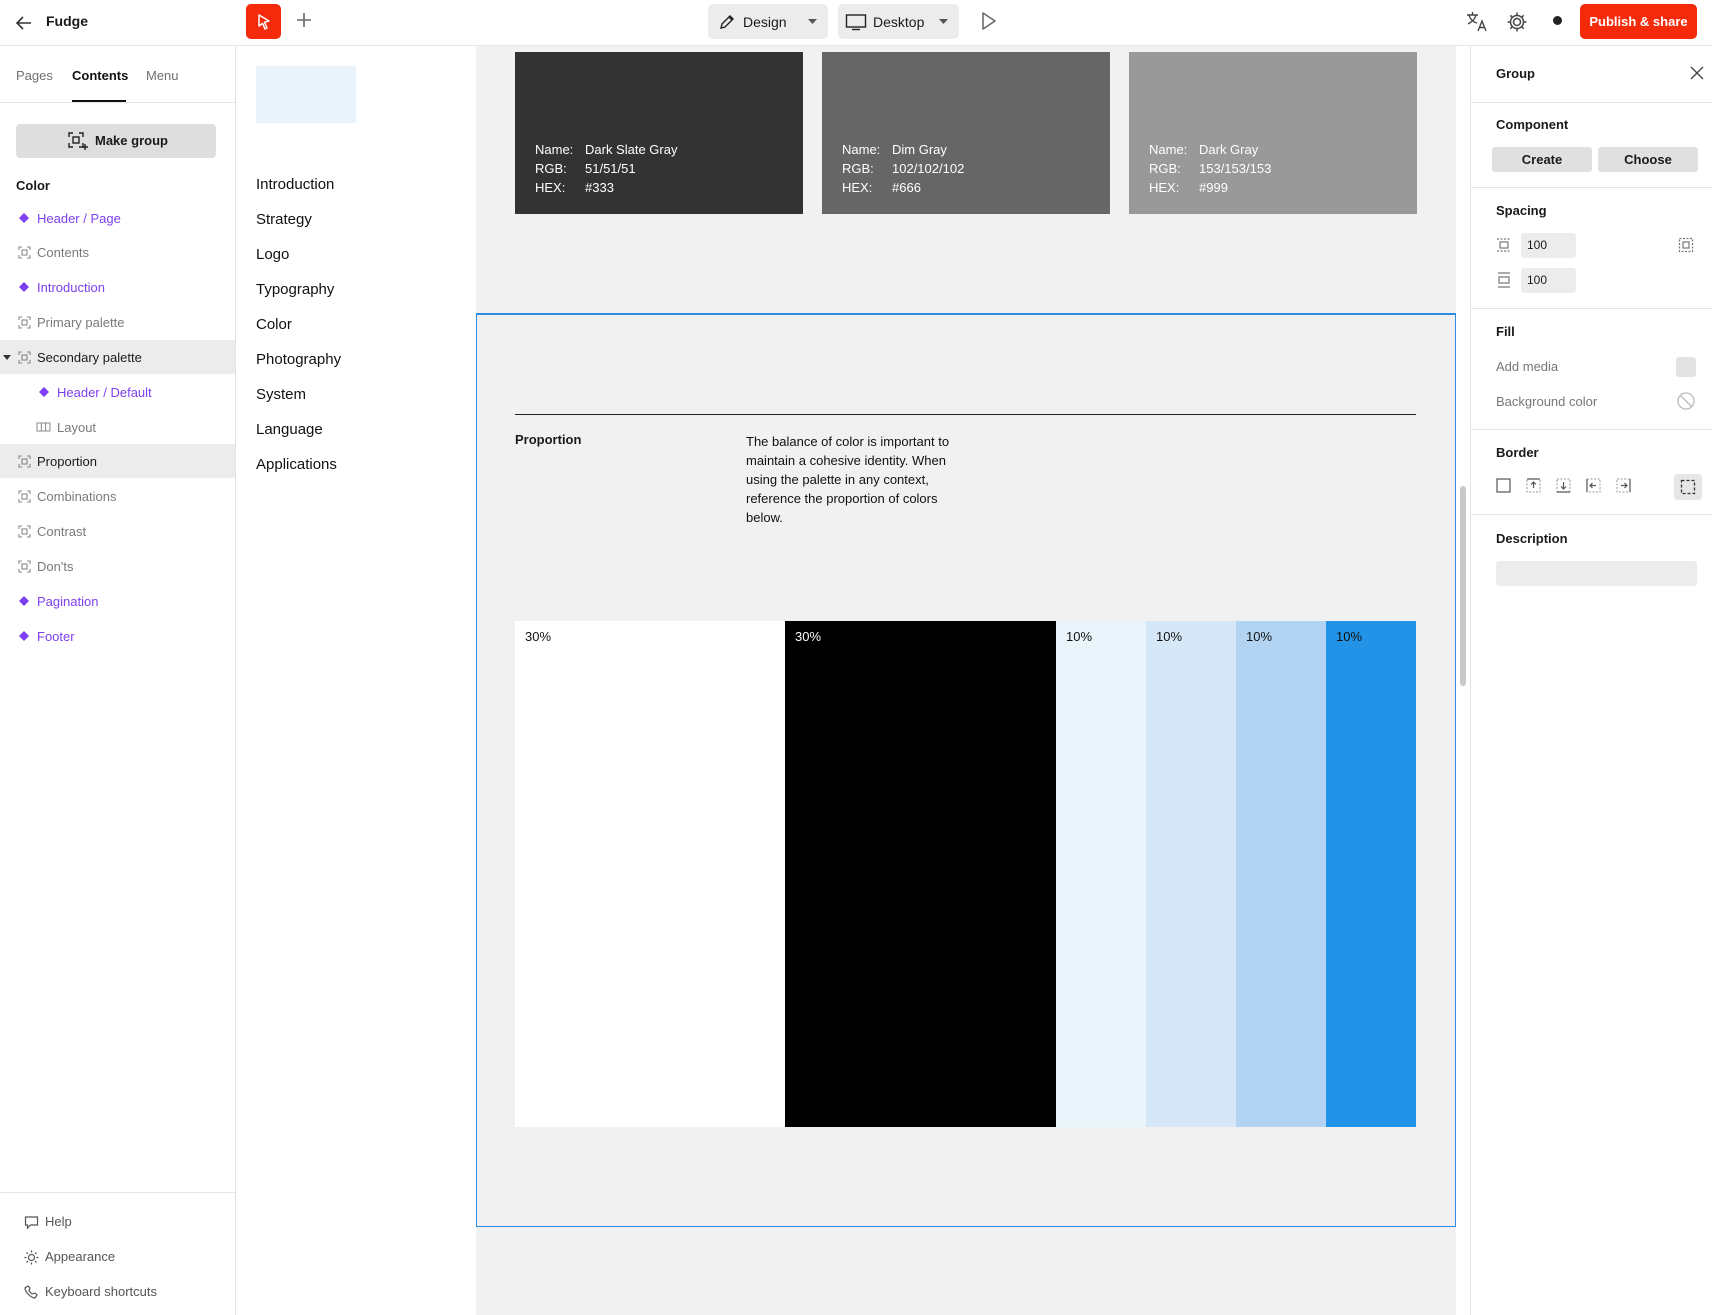 The image size is (1712, 1315). Describe the element at coordinates (55, 566) in the screenshot. I see `tree-item-label: Don'ts` at that location.